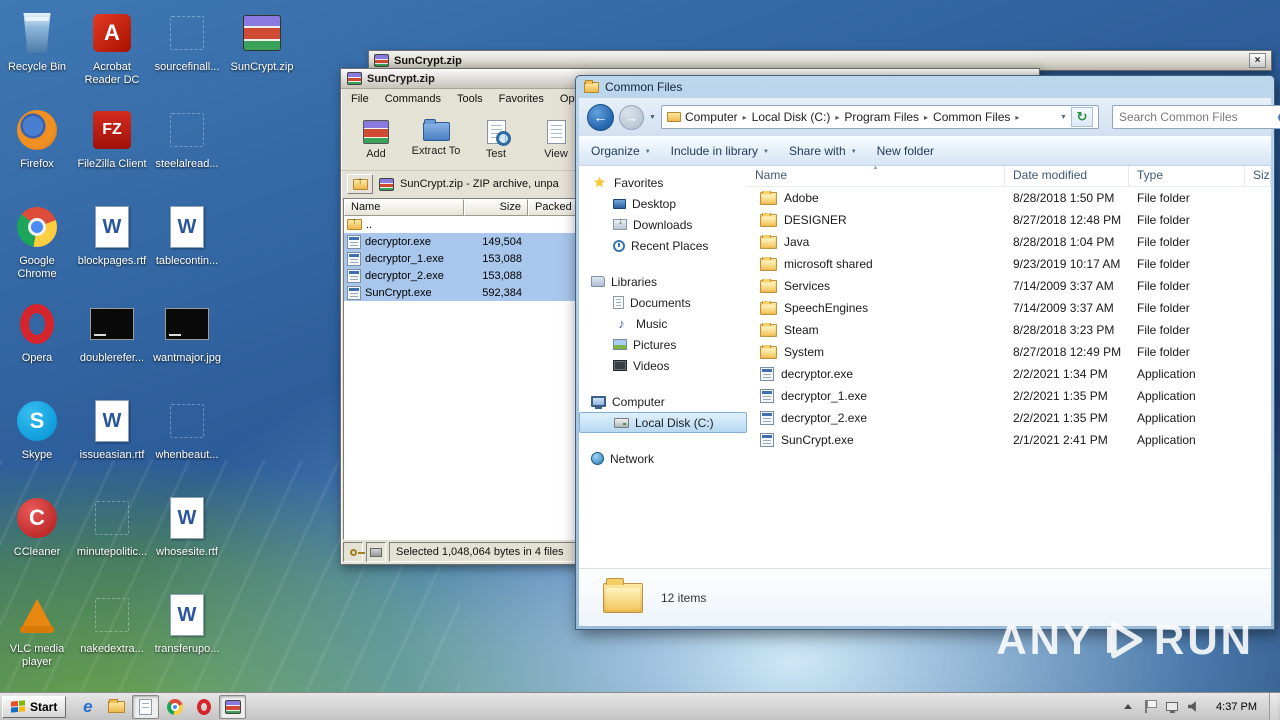 The image size is (1280, 720). Describe the element at coordinates (470, 99) in the screenshot. I see `menu-item: Tools` at that location.